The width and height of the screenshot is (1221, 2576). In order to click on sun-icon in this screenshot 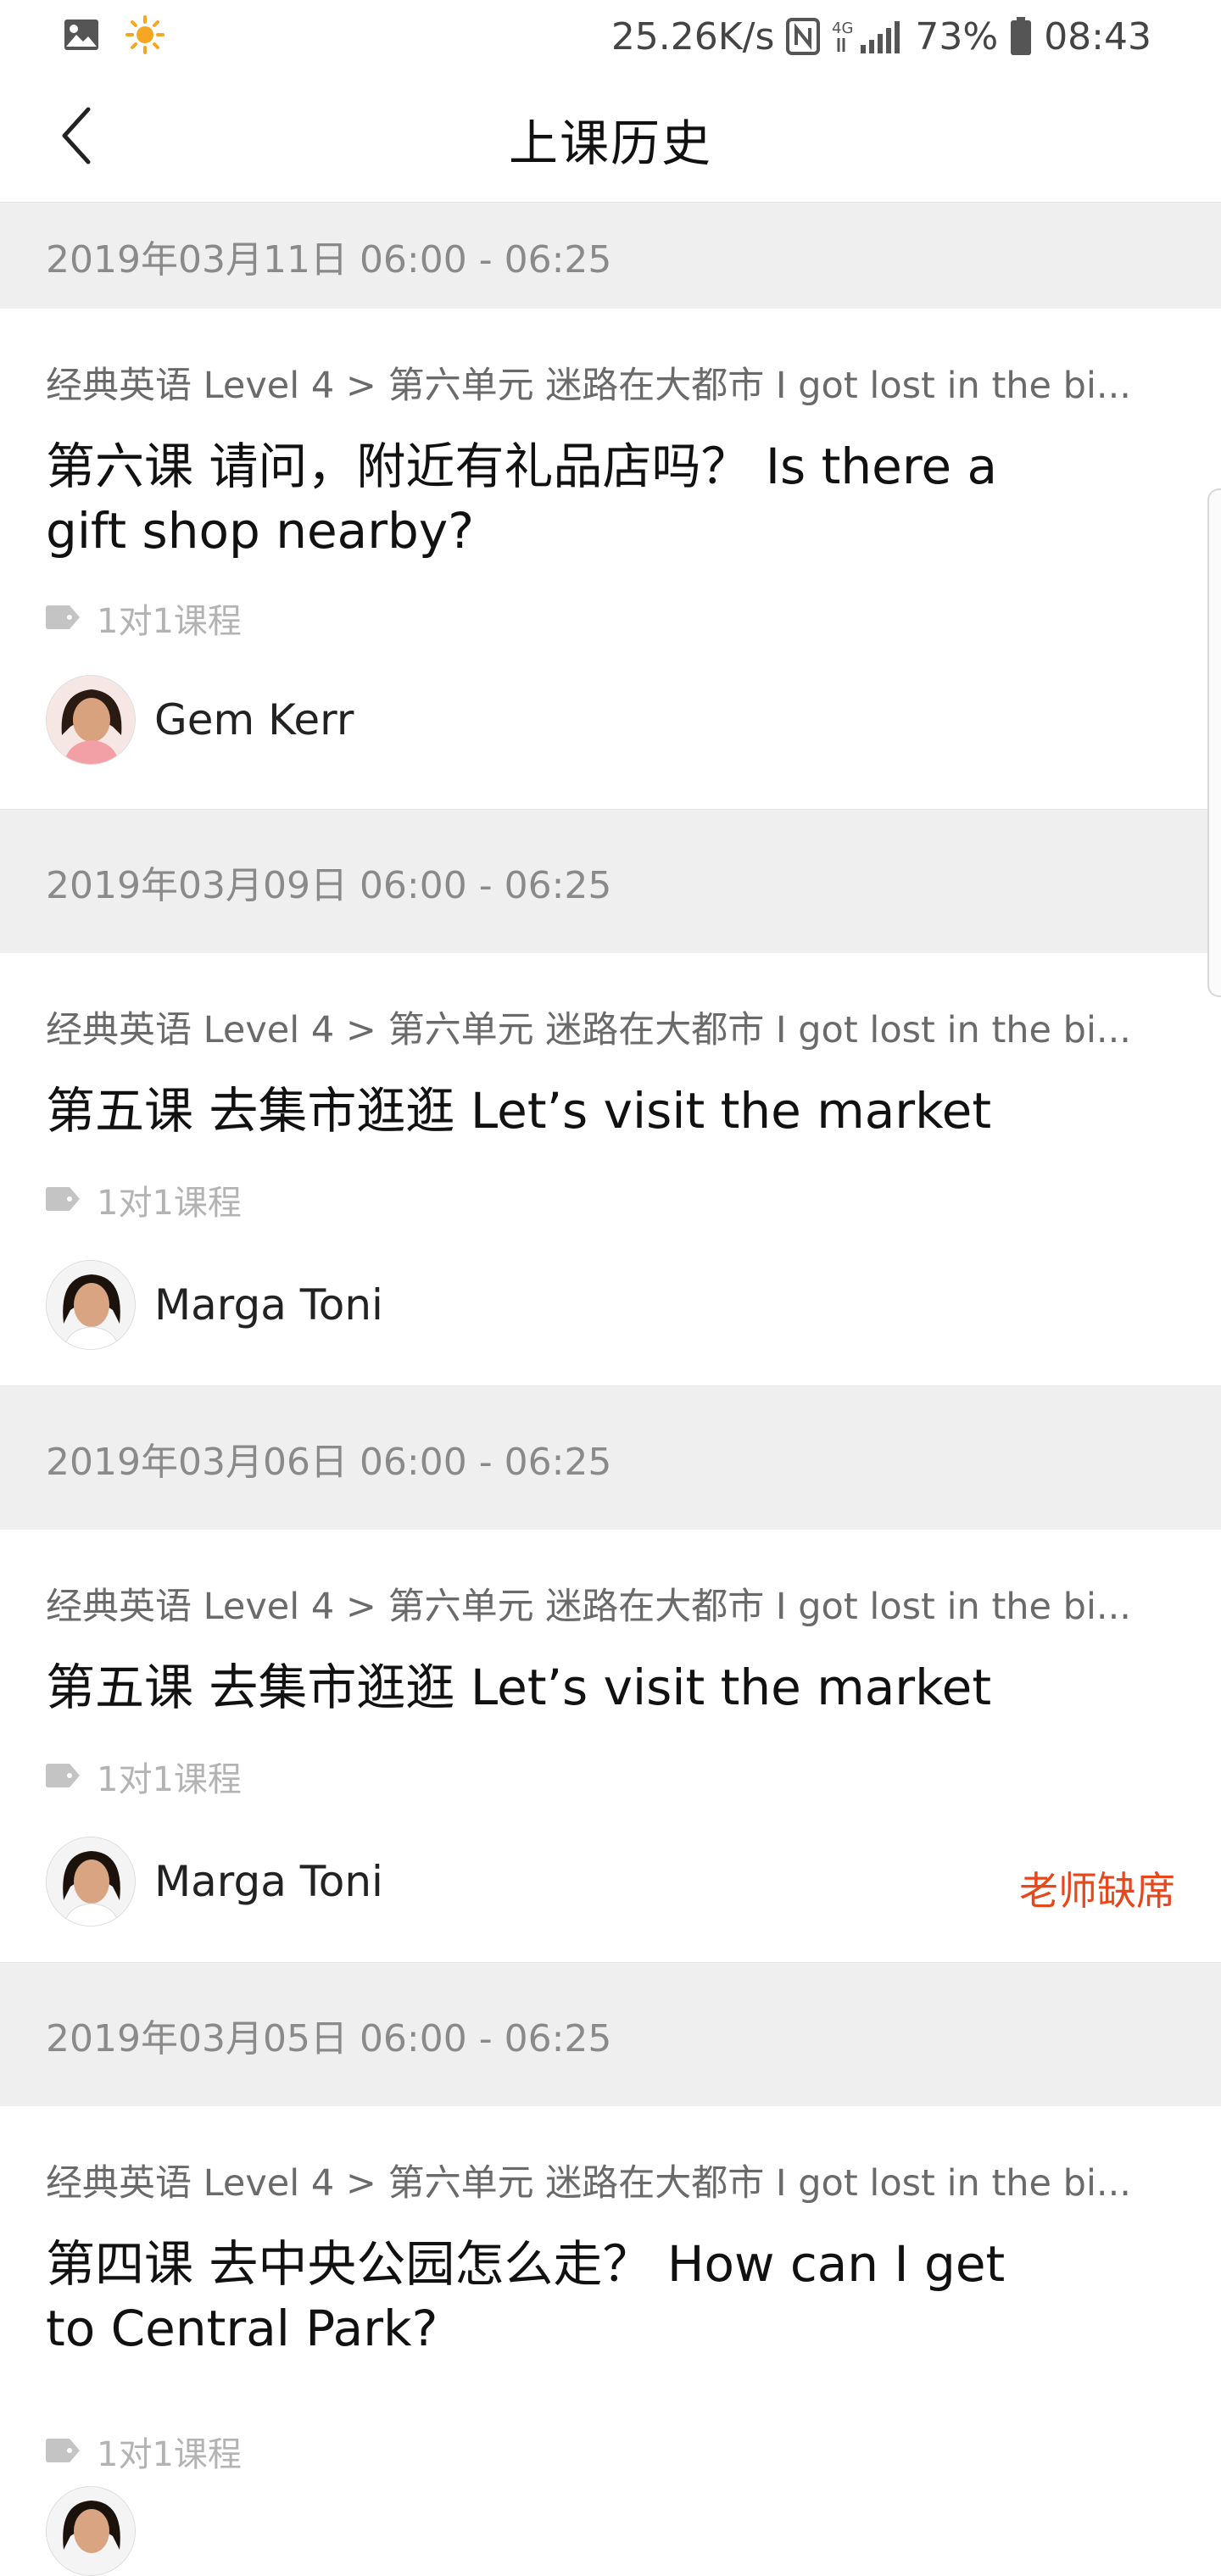, I will do `click(144, 36)`.